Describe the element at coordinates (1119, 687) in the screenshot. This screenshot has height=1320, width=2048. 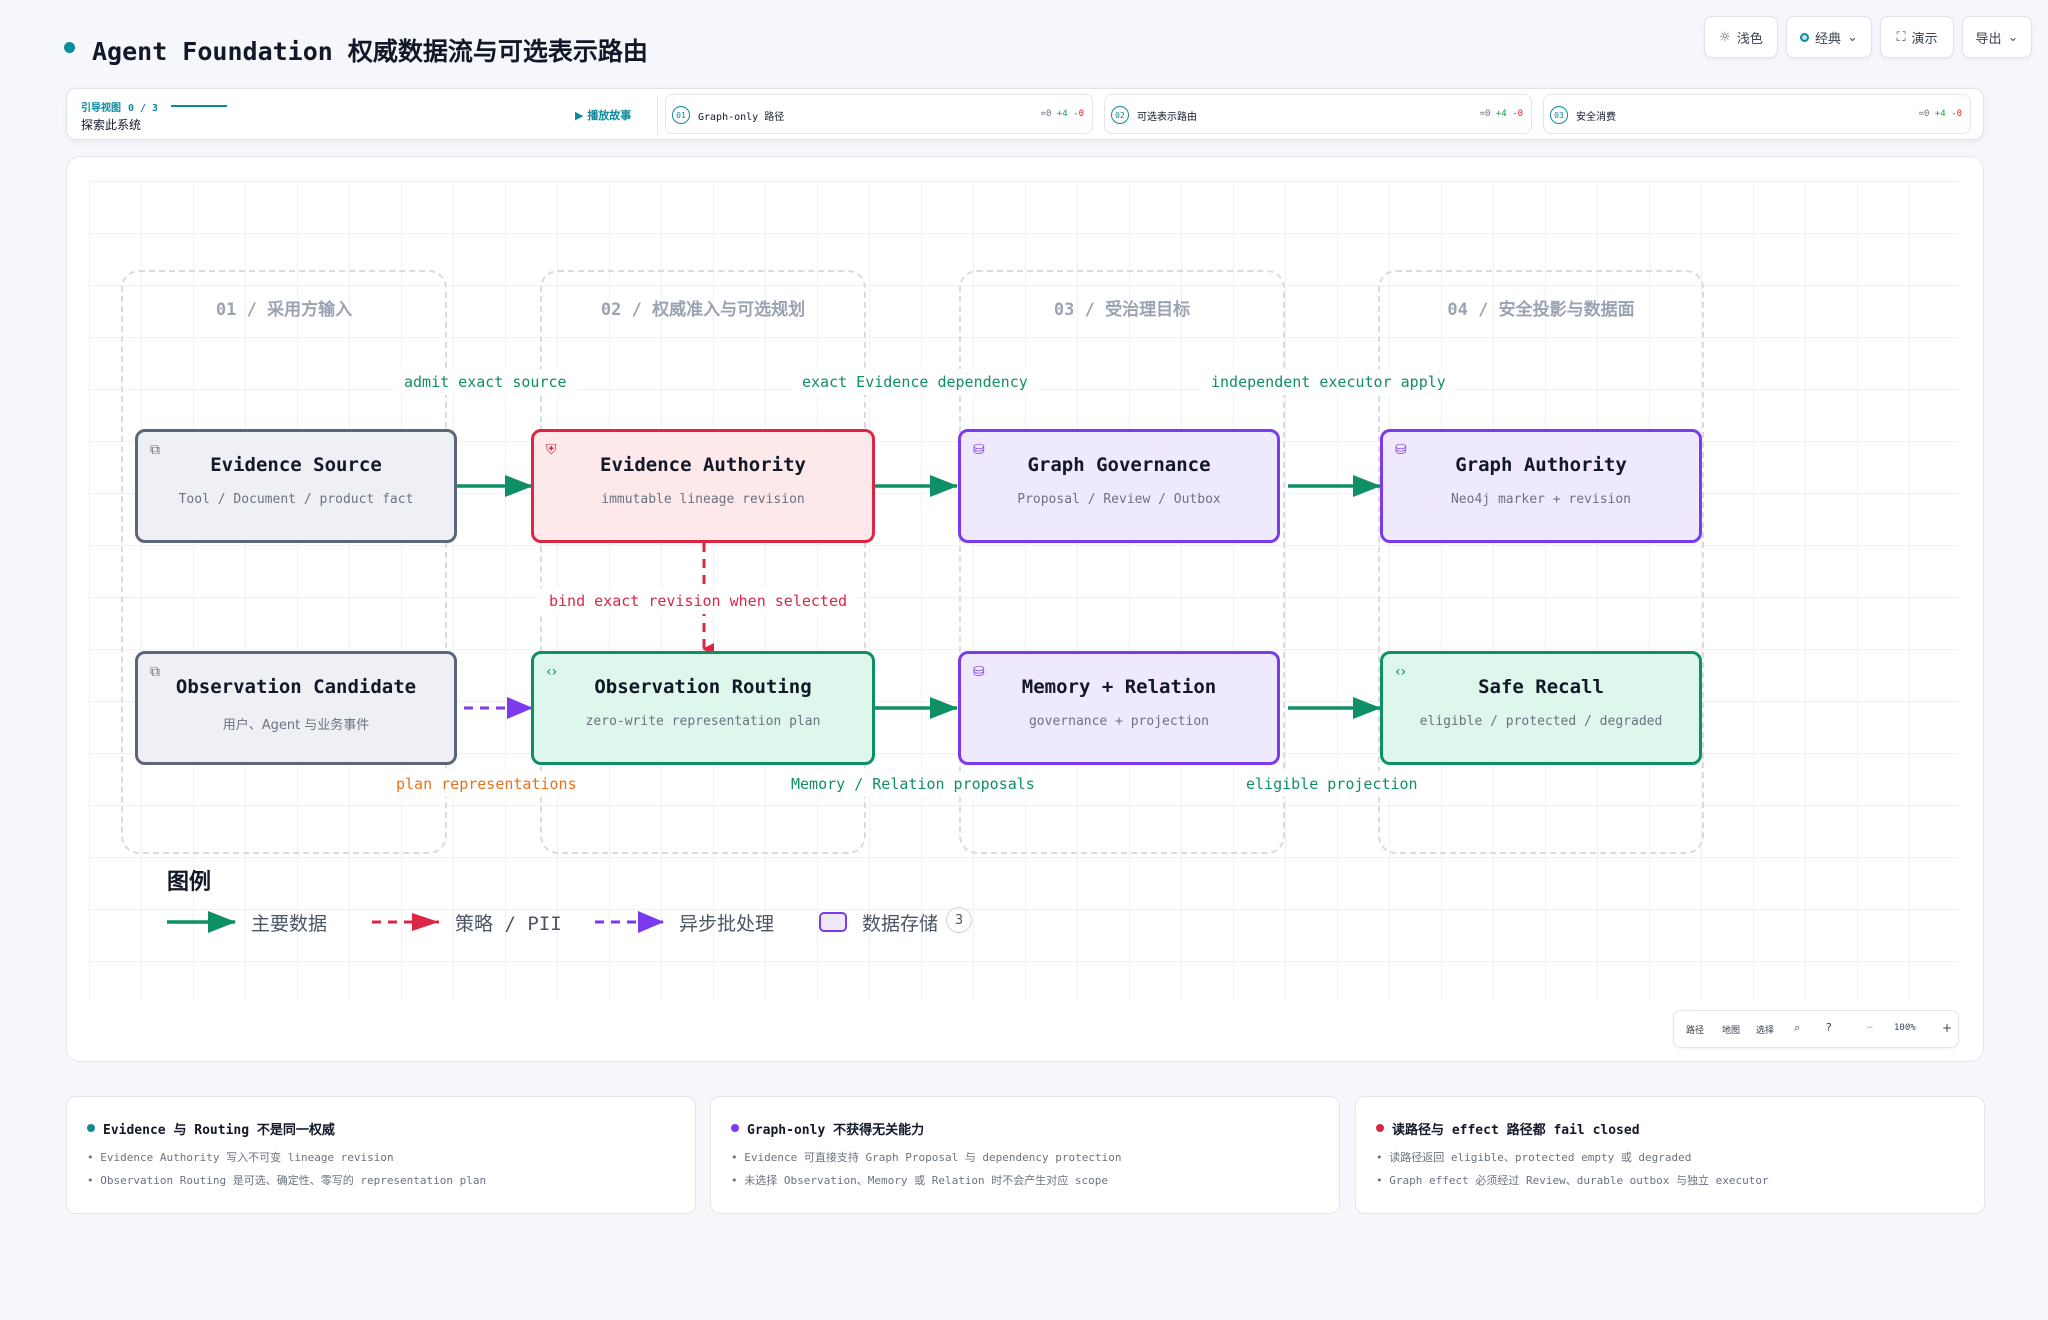
I see `node-title: Memory + Relation` at that location.